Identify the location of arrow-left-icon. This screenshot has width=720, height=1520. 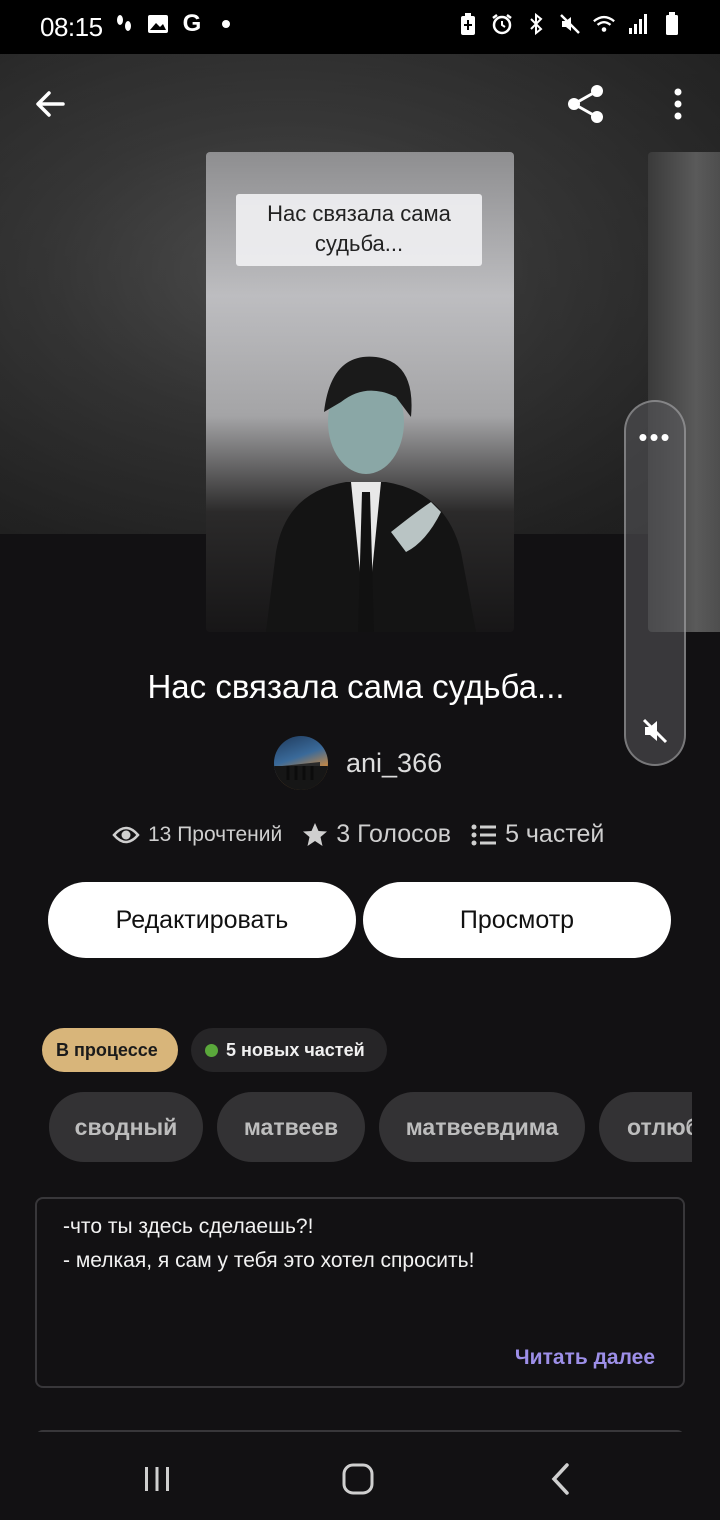
(50, 104).